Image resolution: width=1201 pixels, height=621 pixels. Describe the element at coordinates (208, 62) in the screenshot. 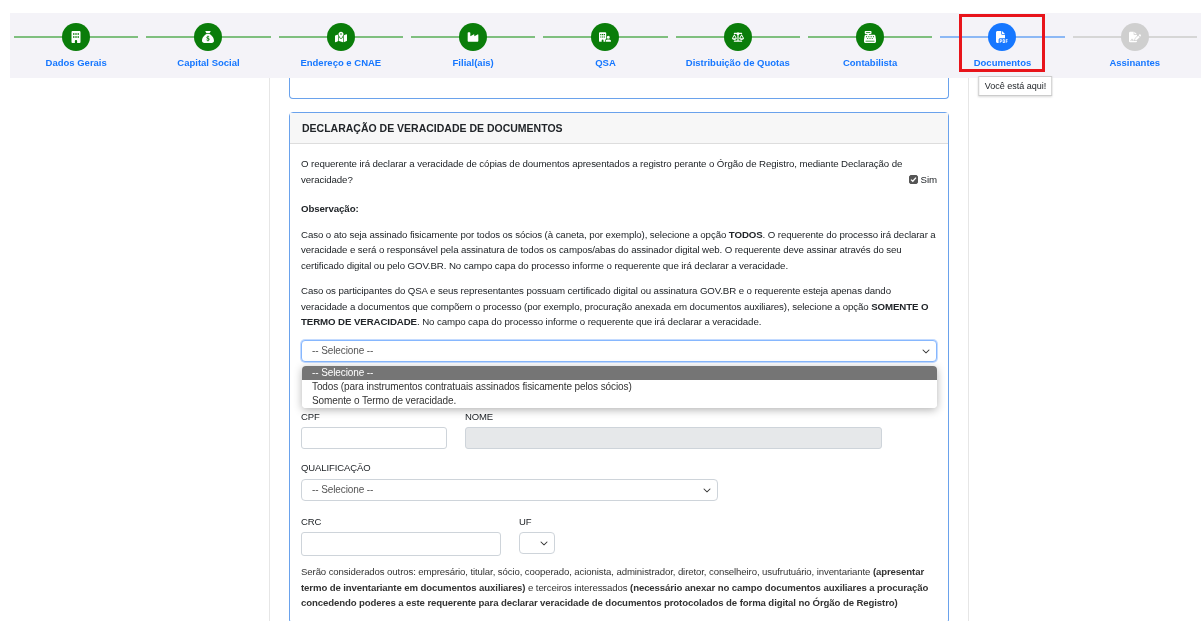

I see `step-label: Capital Social` at that location.